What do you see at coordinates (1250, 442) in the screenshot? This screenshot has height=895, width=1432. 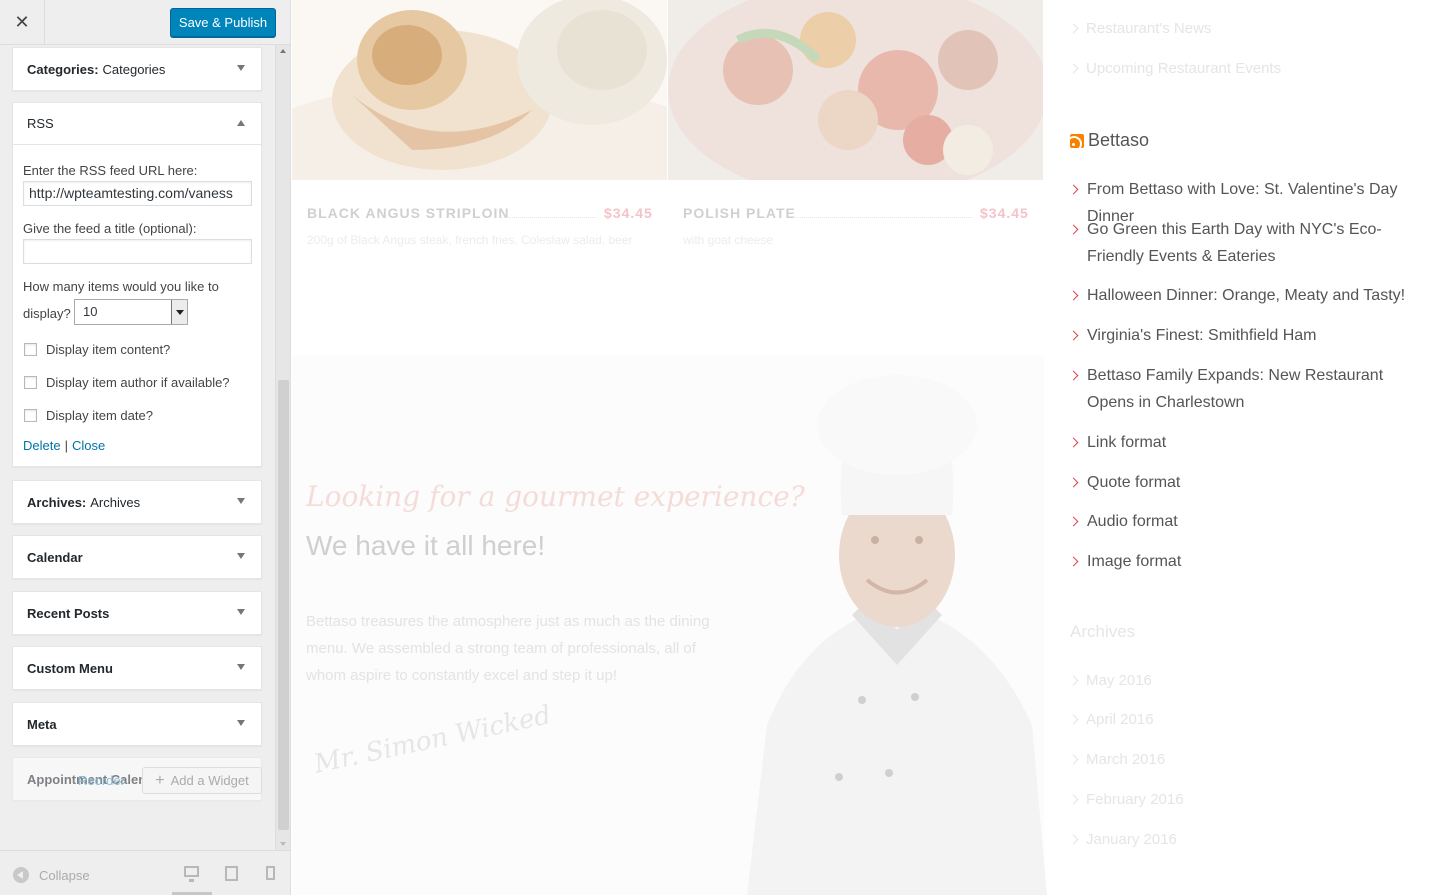 I see `feed-item: Link format` at bounding box center [1250, 442].